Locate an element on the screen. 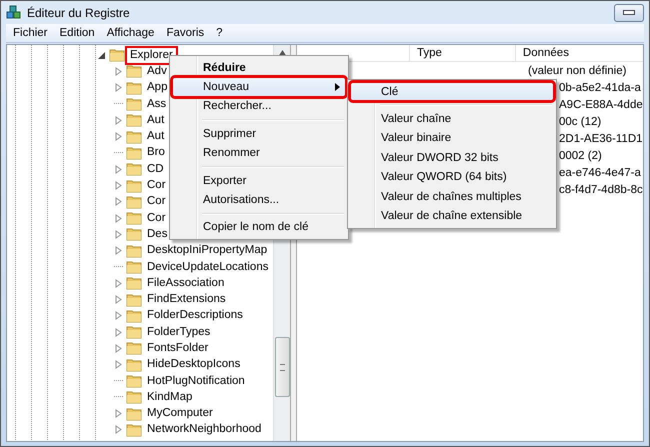 This screenshot has height=447, width=650. menu-item: Valeur DWORD 32 bits is located at coordinates (452, 158).